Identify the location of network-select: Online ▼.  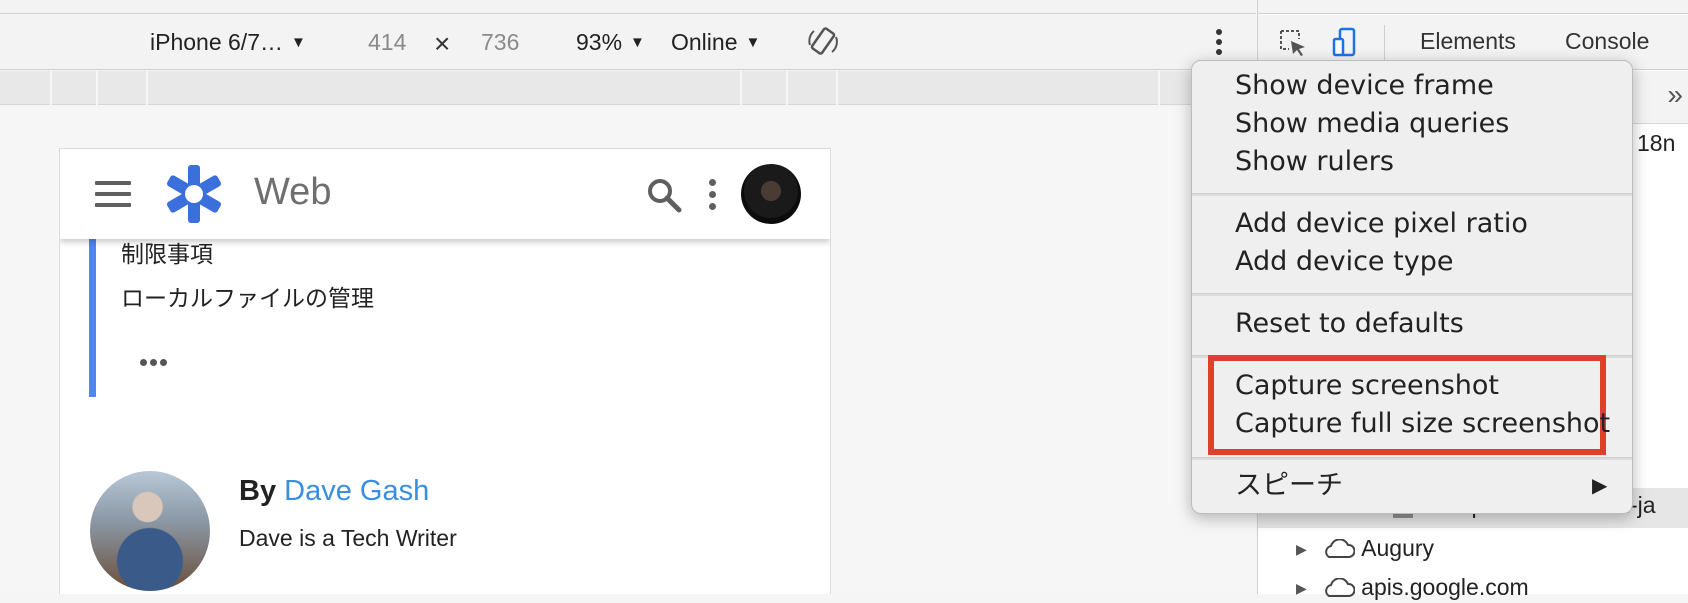
(715, 42).